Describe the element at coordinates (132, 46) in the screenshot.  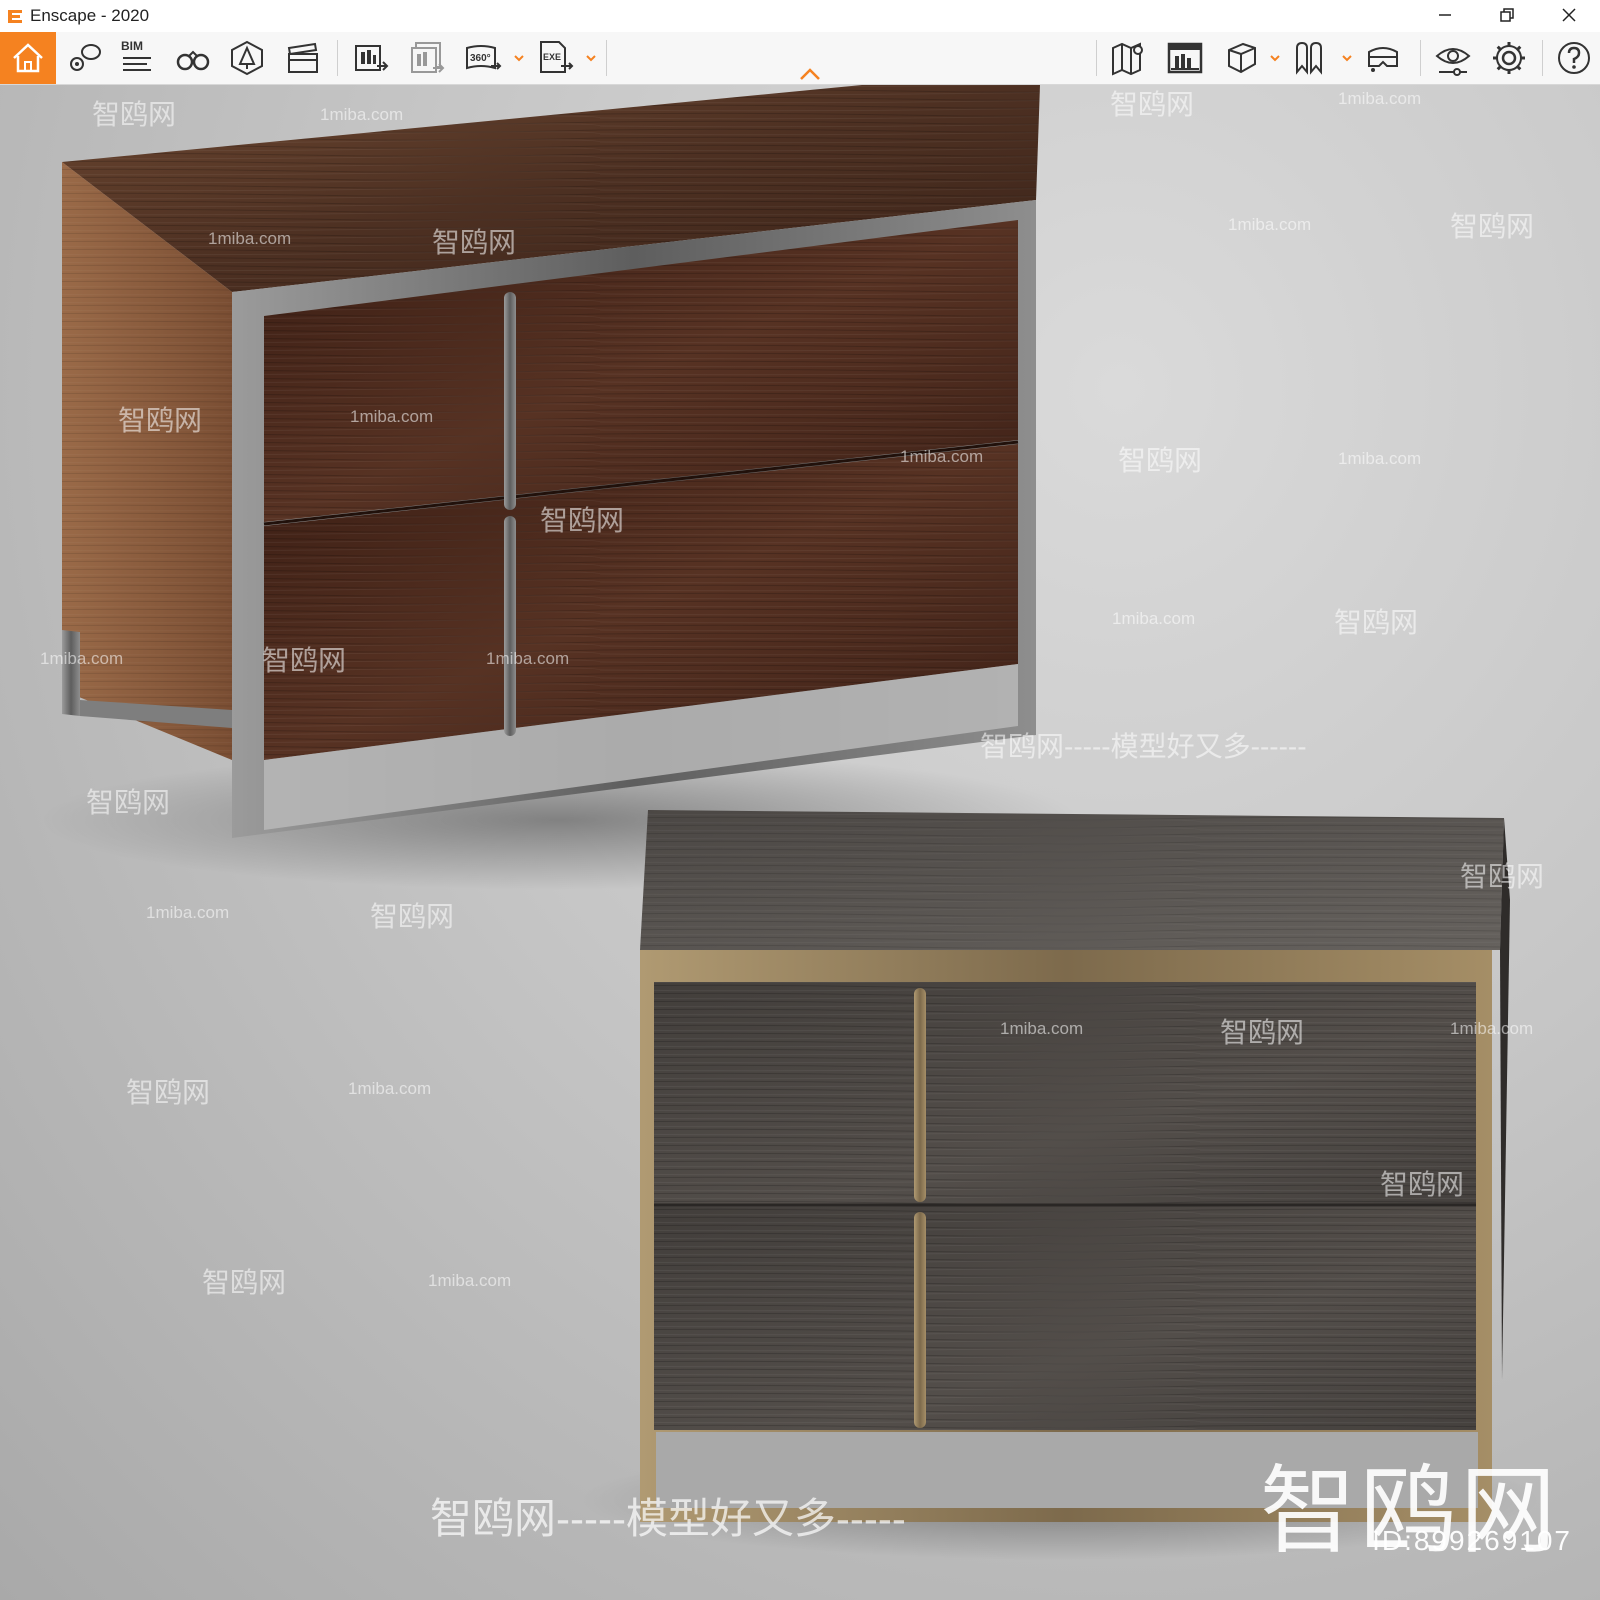
I see `svg-text: BIM` at that location.